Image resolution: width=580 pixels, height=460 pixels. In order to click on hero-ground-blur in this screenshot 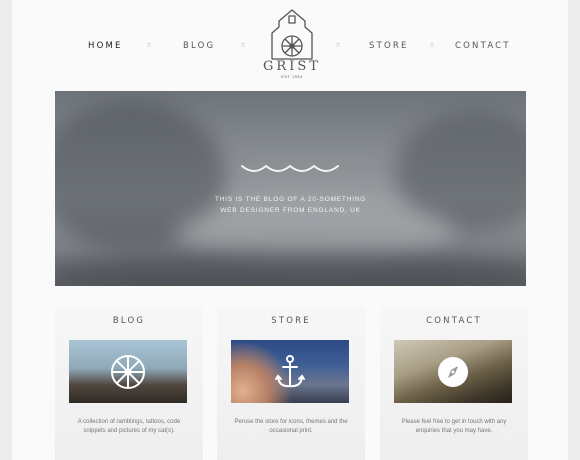, I will do `click(290, 268)`.